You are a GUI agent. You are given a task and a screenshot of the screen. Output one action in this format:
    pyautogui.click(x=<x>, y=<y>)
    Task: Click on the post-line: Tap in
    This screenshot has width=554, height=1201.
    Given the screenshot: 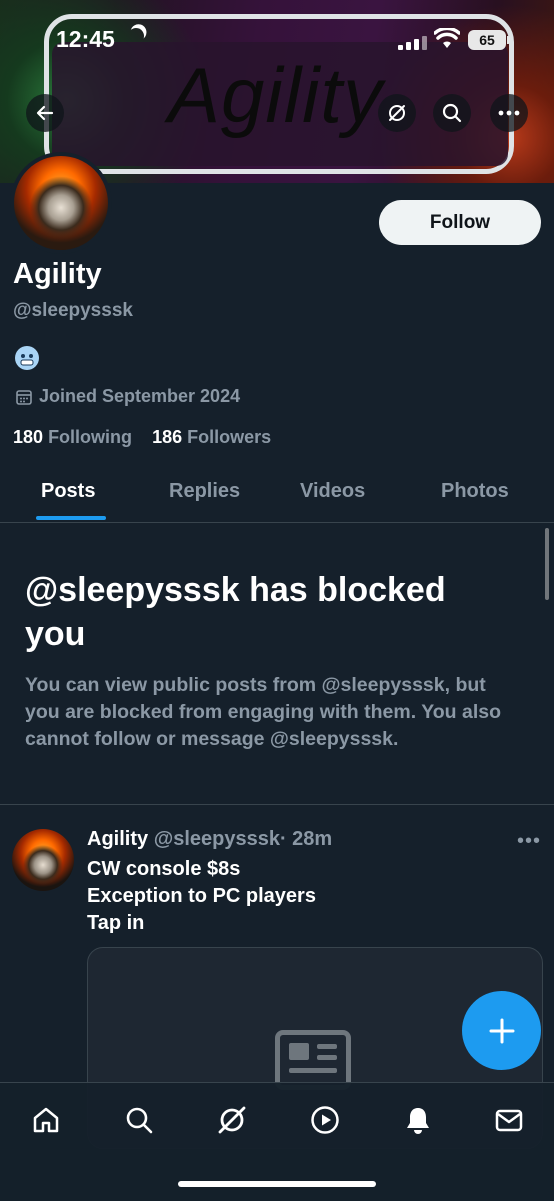 What is the action you would take?
    pyautogui.click(x=116, y=923)
    